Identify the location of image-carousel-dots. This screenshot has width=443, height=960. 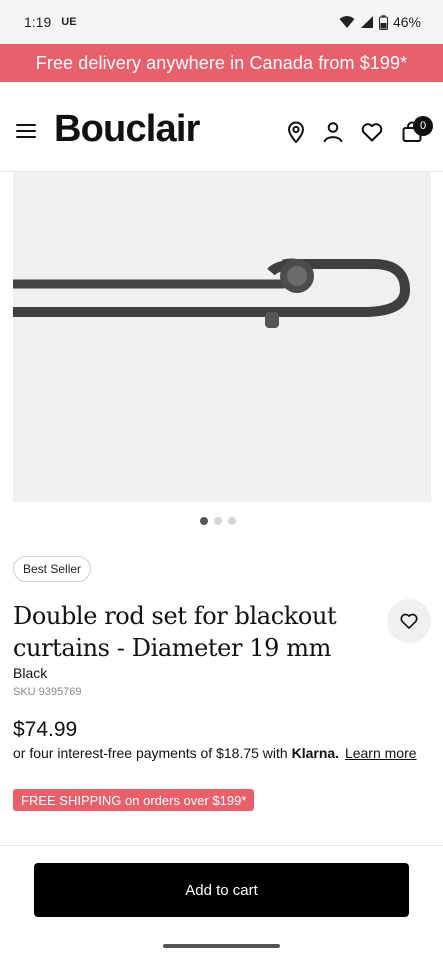
(218, 521).